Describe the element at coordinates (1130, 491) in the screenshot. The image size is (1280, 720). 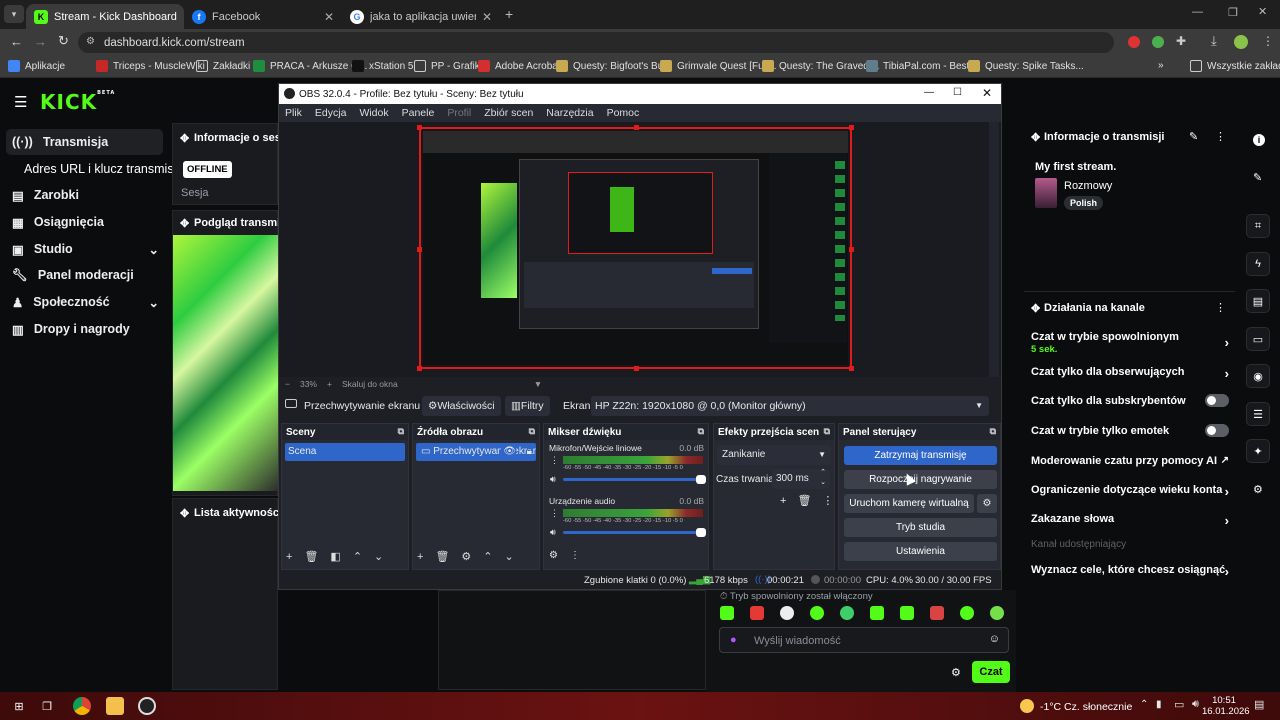
I see `account-age-option: Ograniczenie dotyczące wieku konta ›` at that location.